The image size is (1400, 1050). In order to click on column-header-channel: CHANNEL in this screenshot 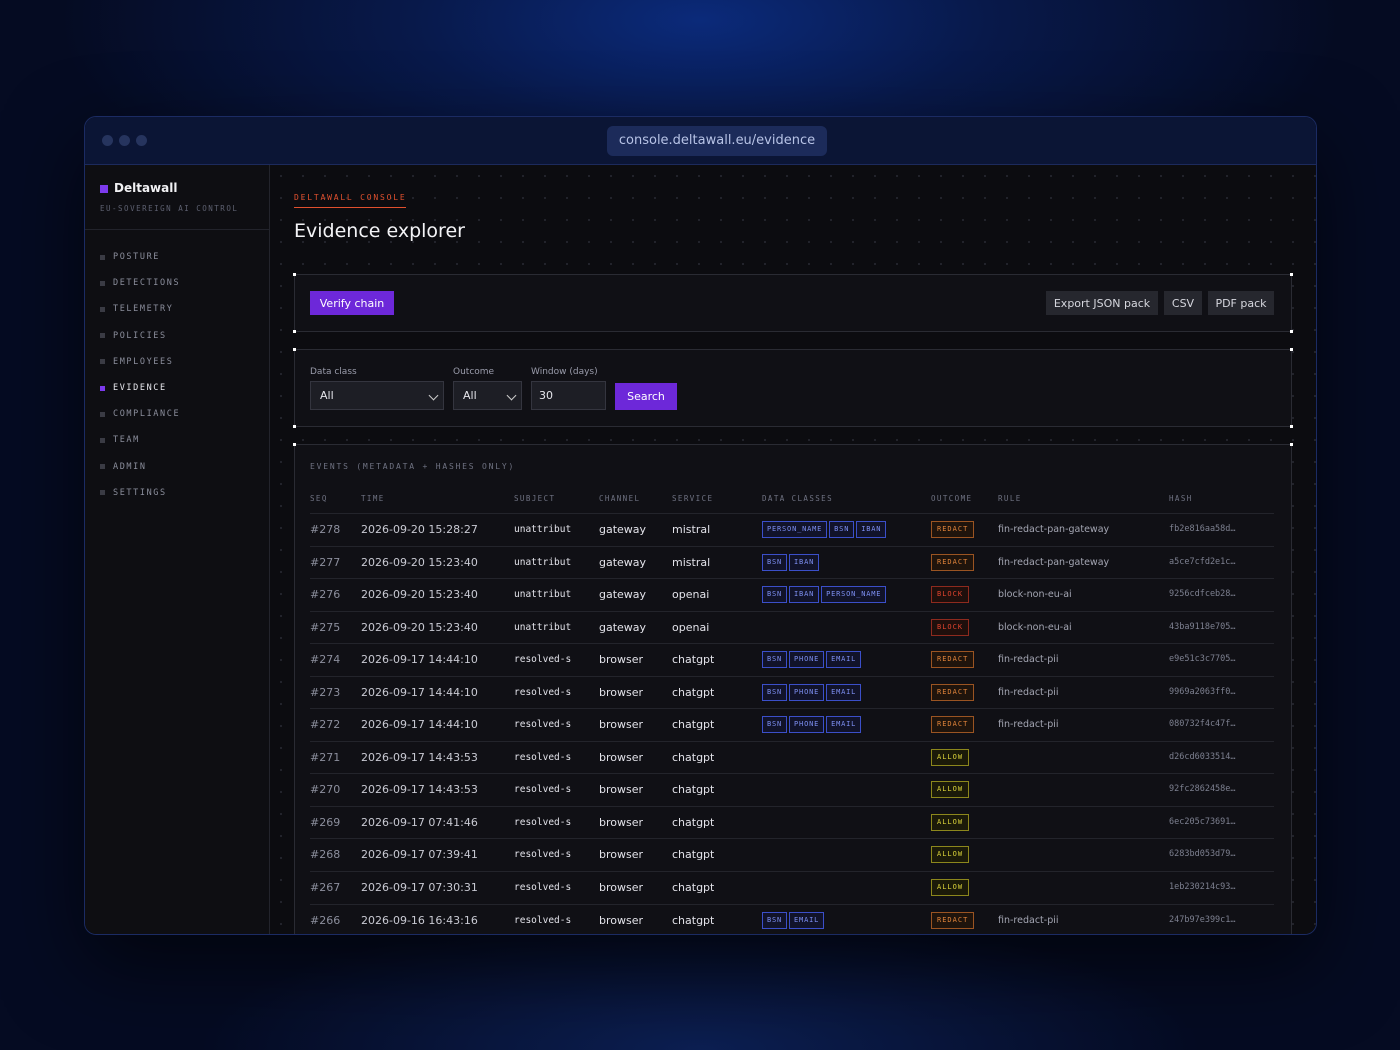, I will do `click(619, 498)`.